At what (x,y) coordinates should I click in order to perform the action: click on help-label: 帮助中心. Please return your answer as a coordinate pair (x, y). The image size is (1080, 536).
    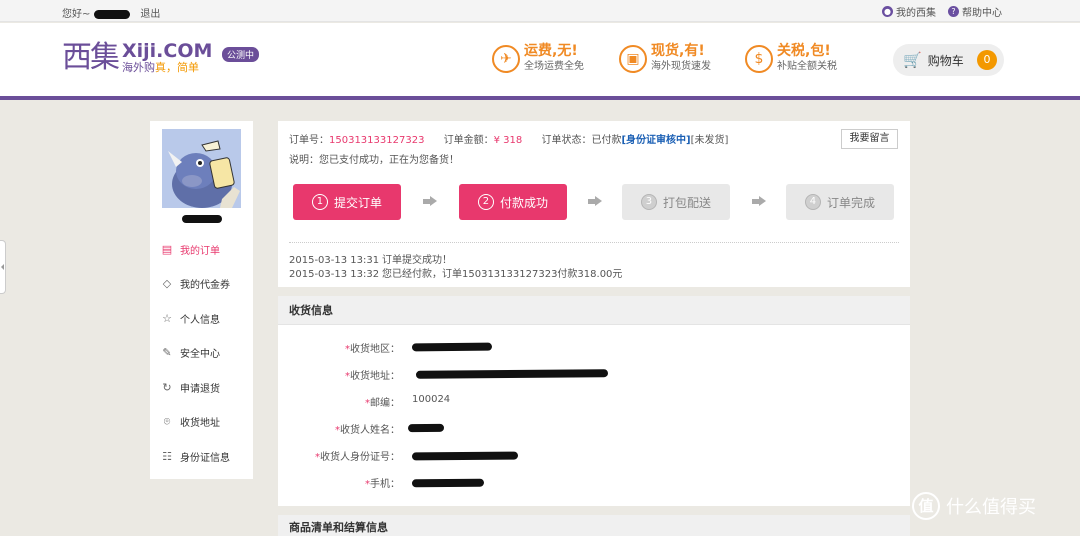
    Looking at the image, I should click on (982, 13).